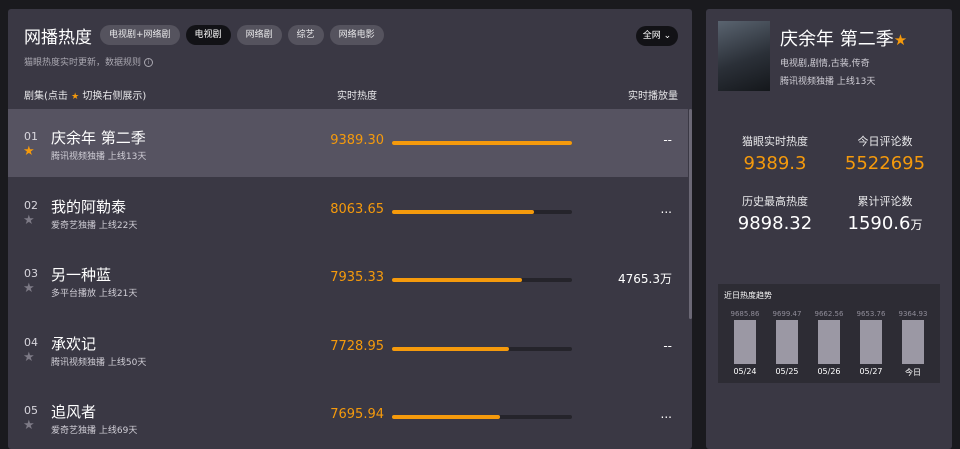  What do you see at coordinates (74, 412) in the screenshot?
I see `row-name: 追风者` at bounding box center [74, 412].